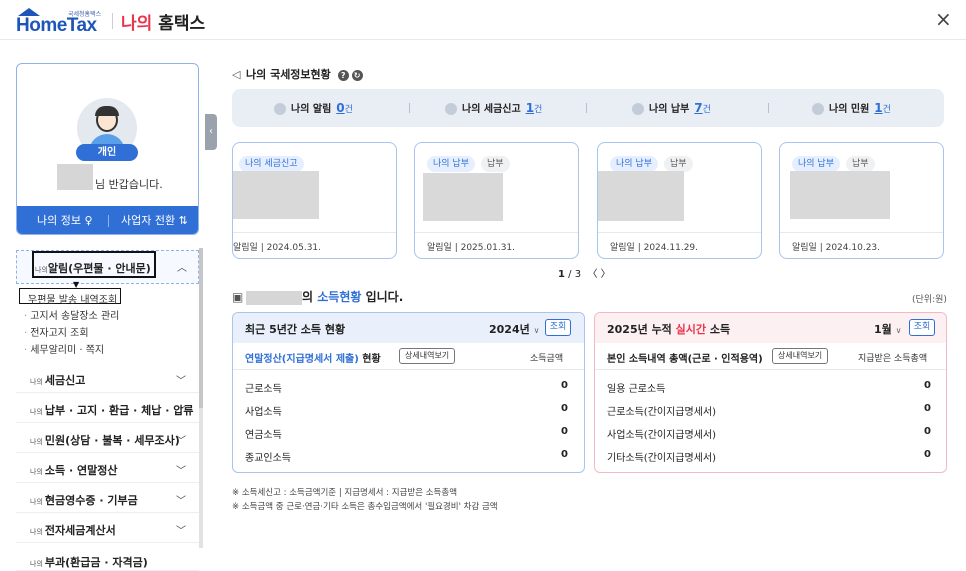 This screenshot has width=966, height=571. Describe the element at coordinates (898, 330) in the screenshot. I see `chevron-down-icon: ∨` at that location.